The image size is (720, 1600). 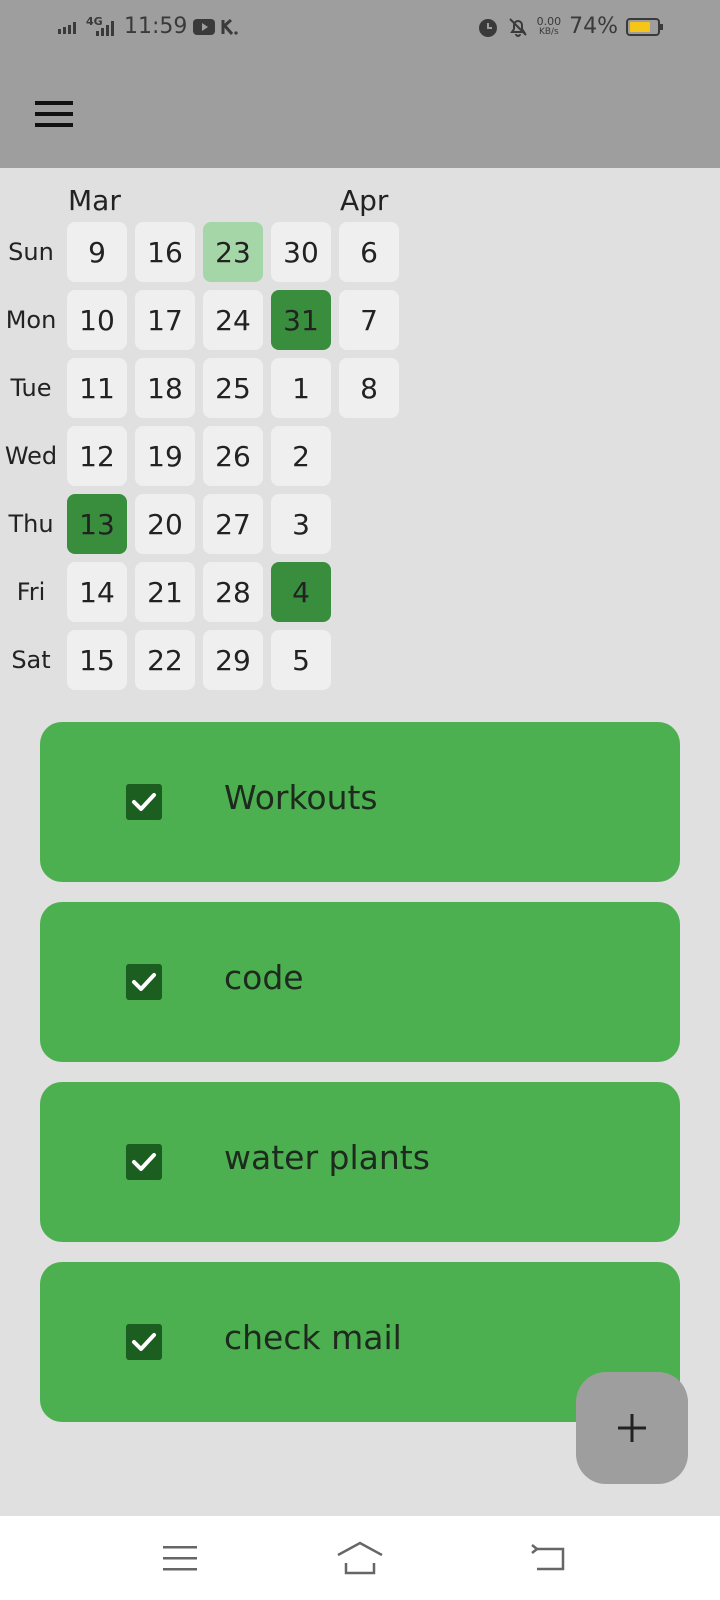 What do you see at coordinates (31, 320) in the screenshot?
I see `day-name-mon: Mon` at bounding box center [31, 320].